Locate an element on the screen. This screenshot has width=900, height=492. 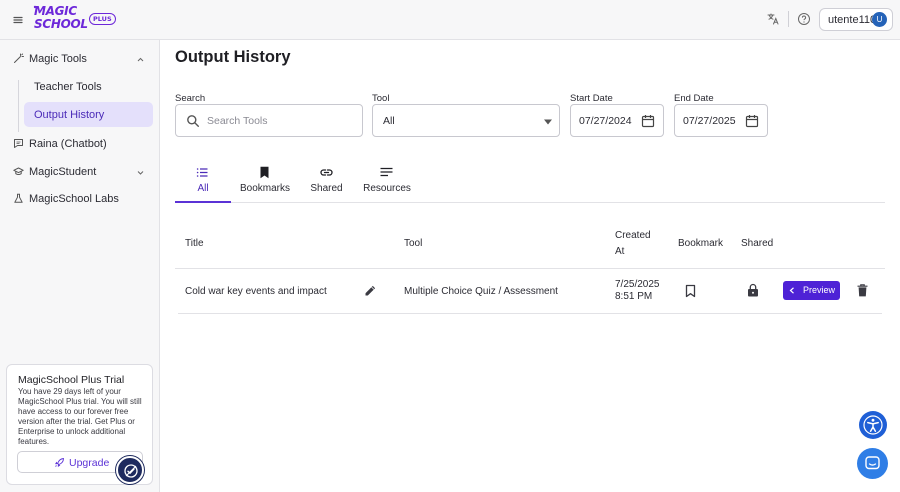
tab-shared: Shared is located at coordinates (326, 183).